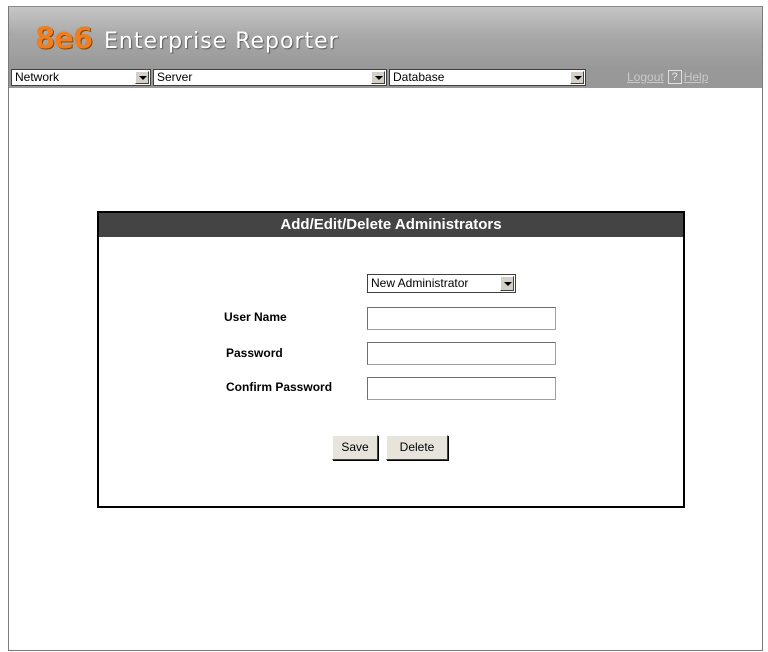 This screenshot has height=652, width=768. I want to click on top-links: Logout ? Help, so click(667, 77).